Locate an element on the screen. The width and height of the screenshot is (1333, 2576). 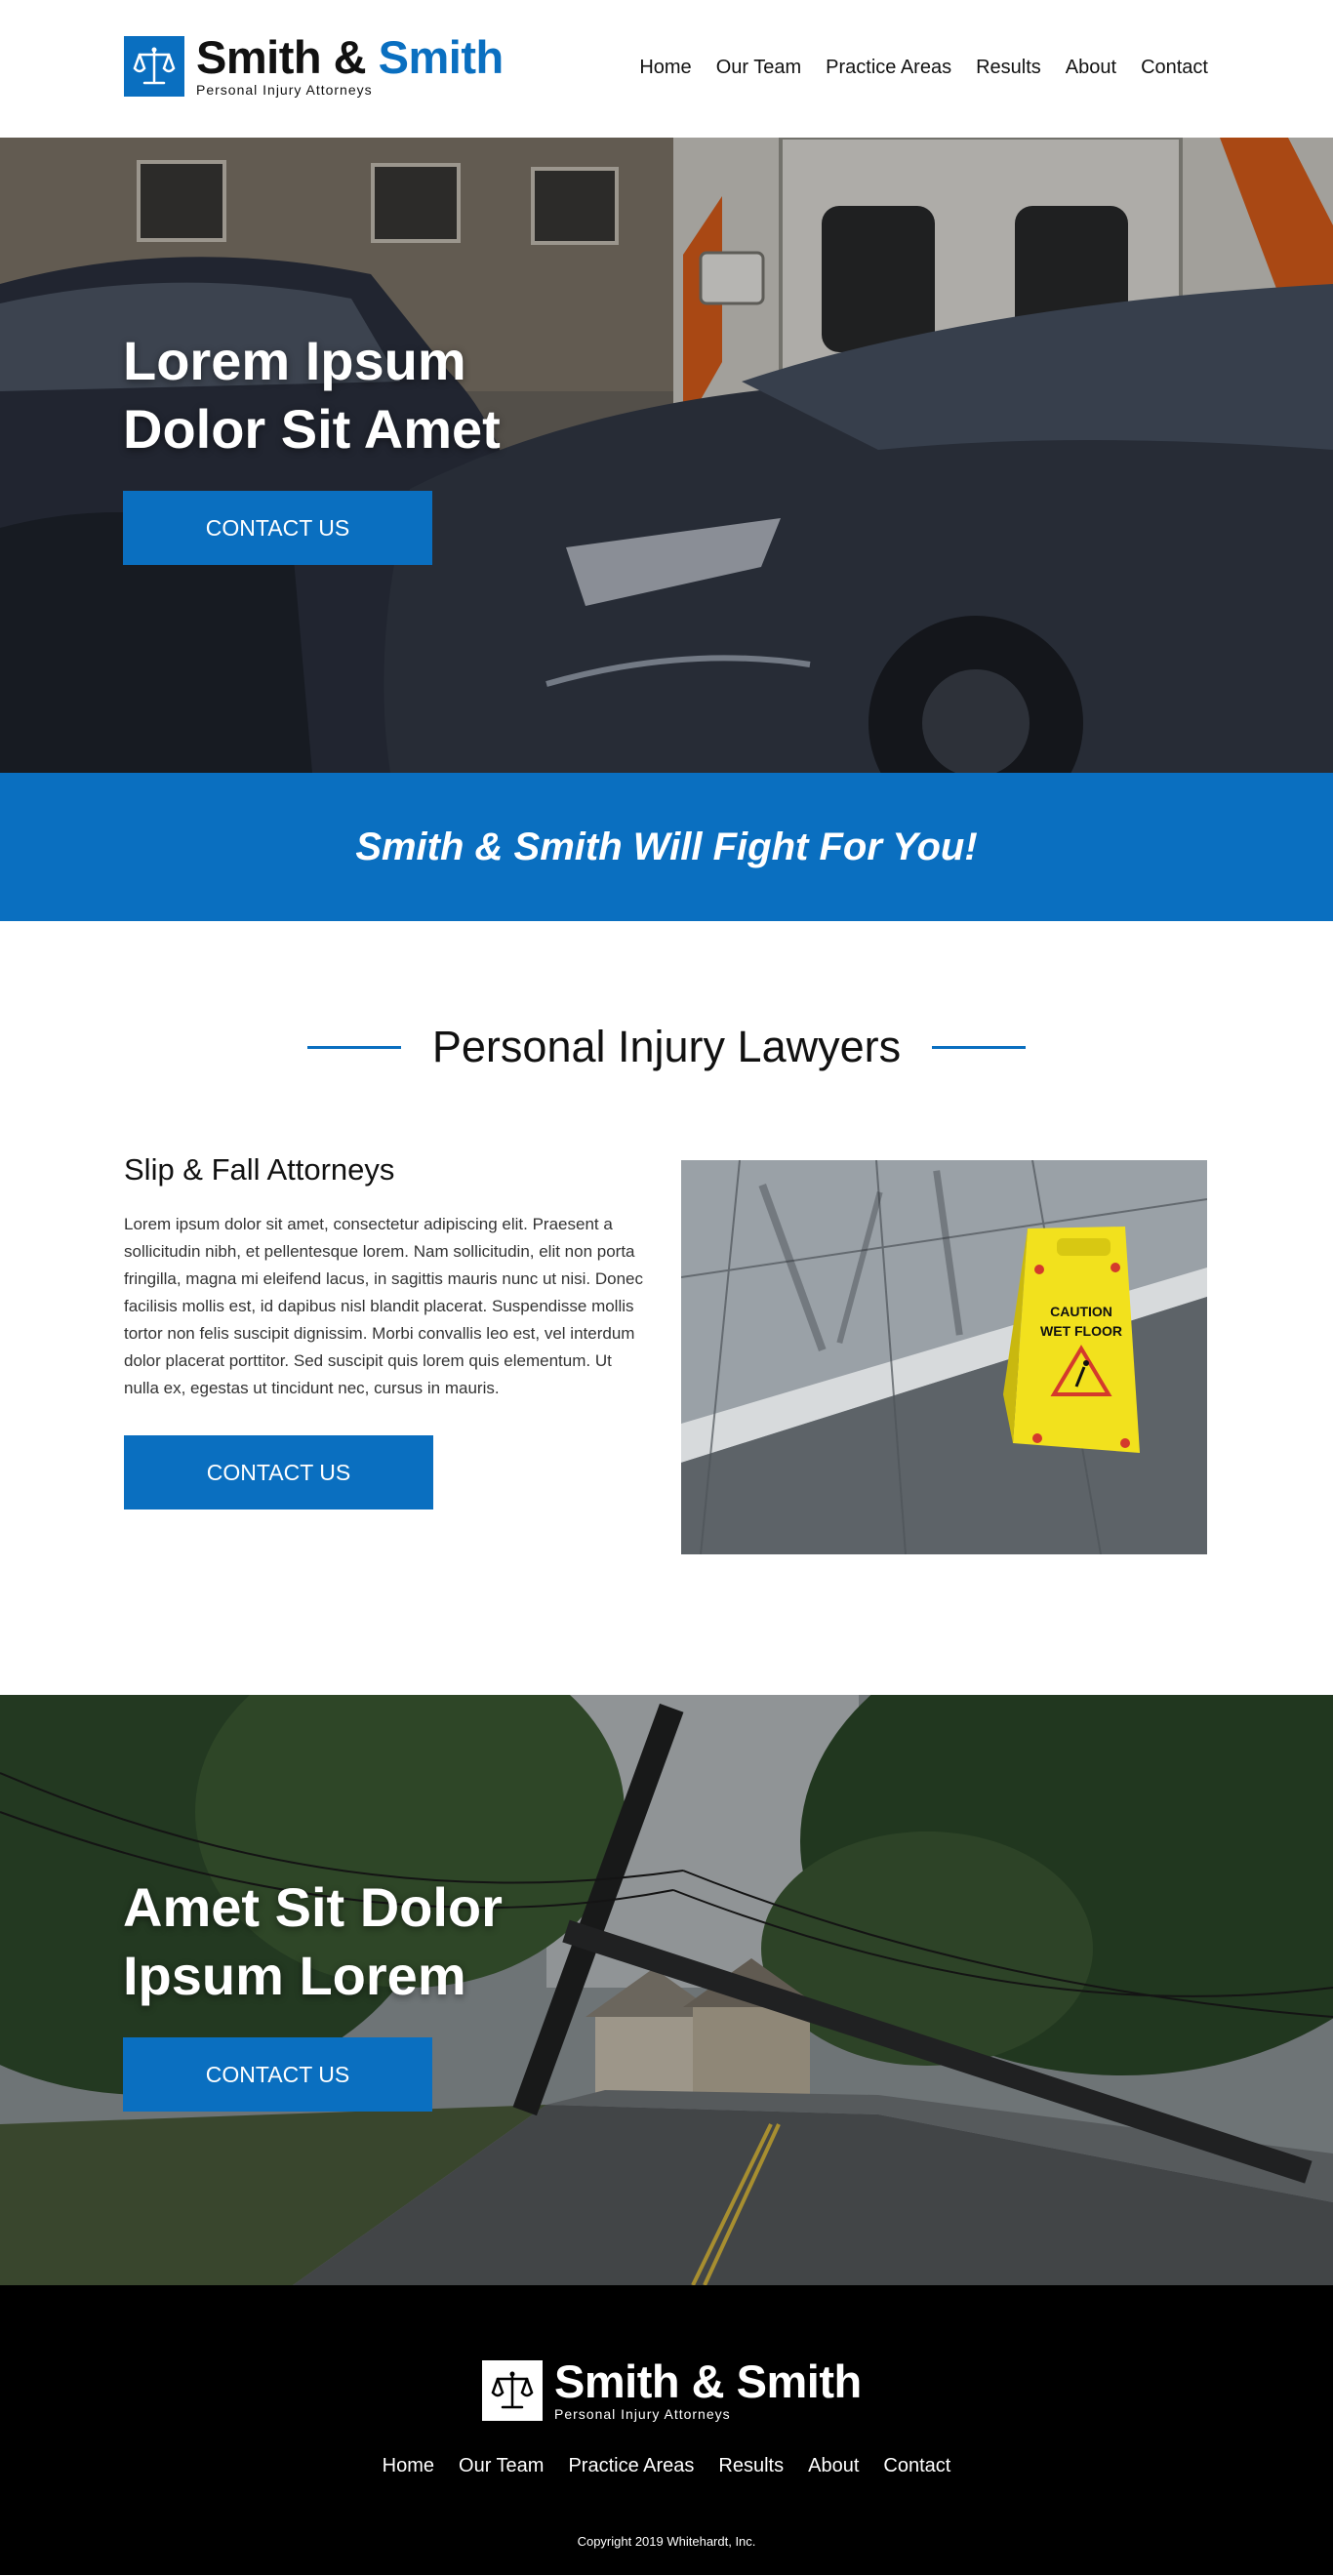
nav-about: About is located at coordinates (1091, 68).